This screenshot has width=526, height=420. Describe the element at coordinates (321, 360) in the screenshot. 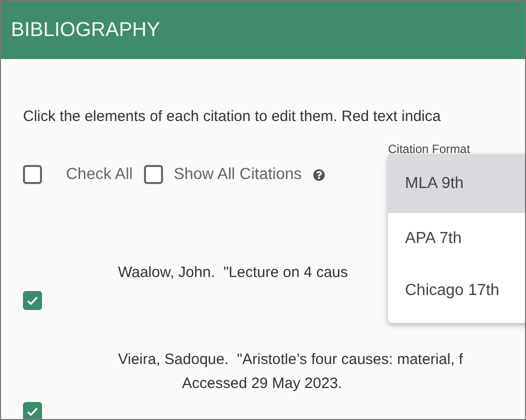

I see `citation-text: Vieira, Sadoque. "Aristotle’s four causes: material, f` at that location.